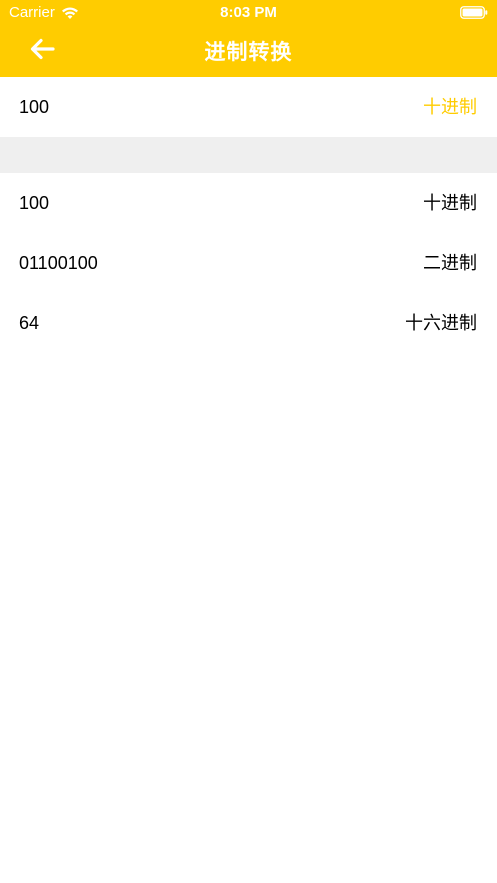 The width and height of the screenshot is (497, 883). I want to click on result-base-label: 十进制, so click(450, 203).